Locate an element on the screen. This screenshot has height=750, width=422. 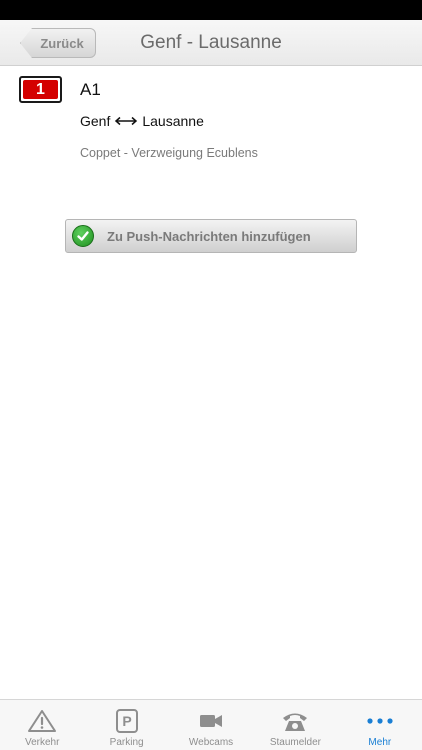
route-from: Genf is located at coordinates (95, 121).